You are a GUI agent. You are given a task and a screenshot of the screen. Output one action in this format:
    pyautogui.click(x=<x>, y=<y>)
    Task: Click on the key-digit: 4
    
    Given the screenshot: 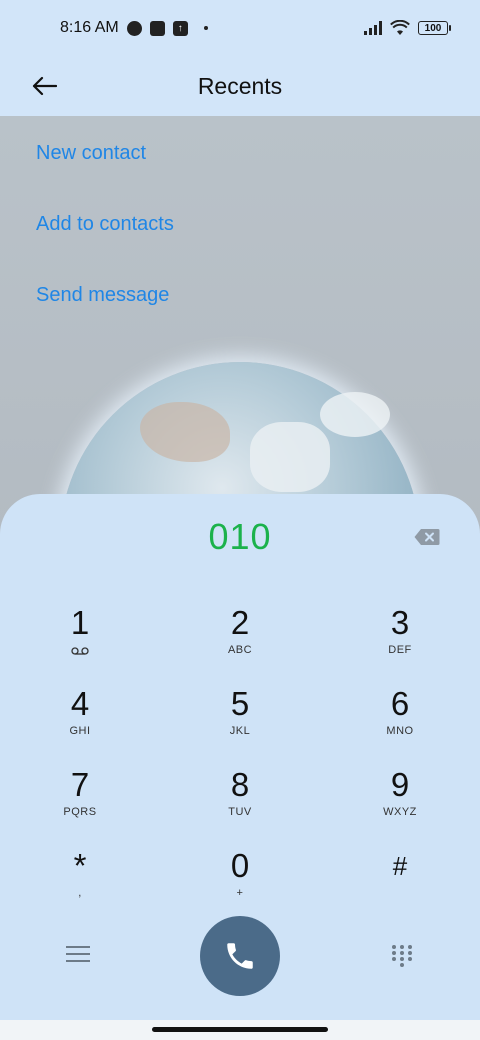 What is the action you would take?
    pyautogui.click(x=80, y=703)
    